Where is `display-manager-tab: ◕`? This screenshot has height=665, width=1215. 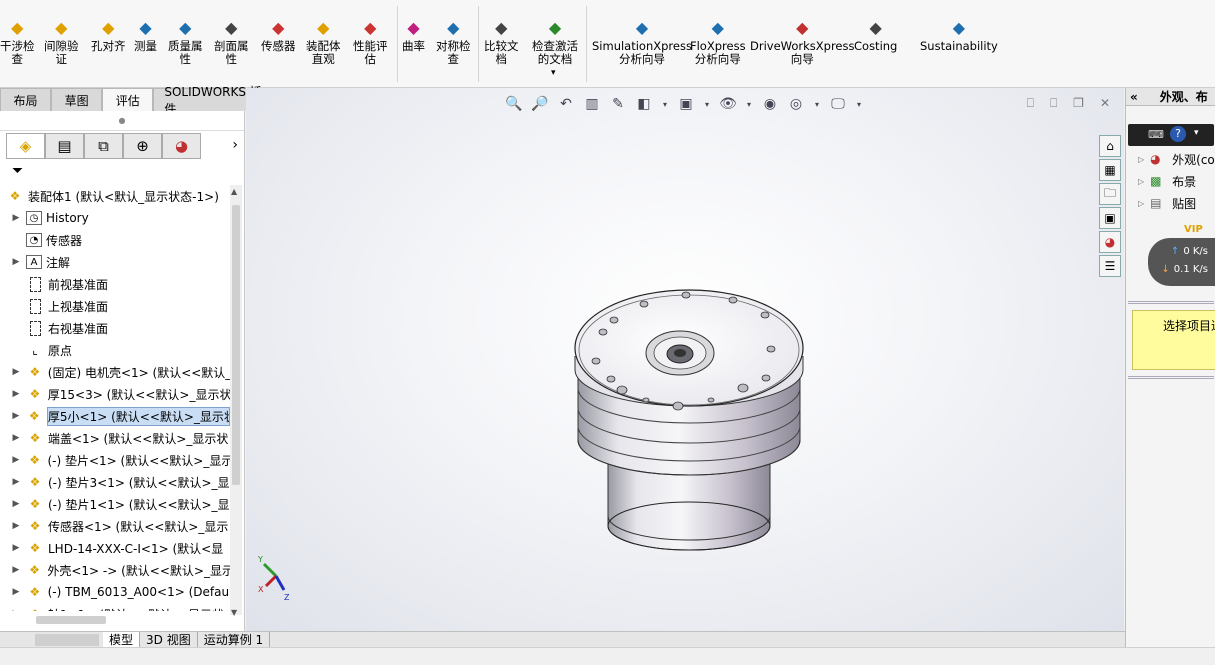
display-manager-tab: ◕ is located at coordinates (181, 146).